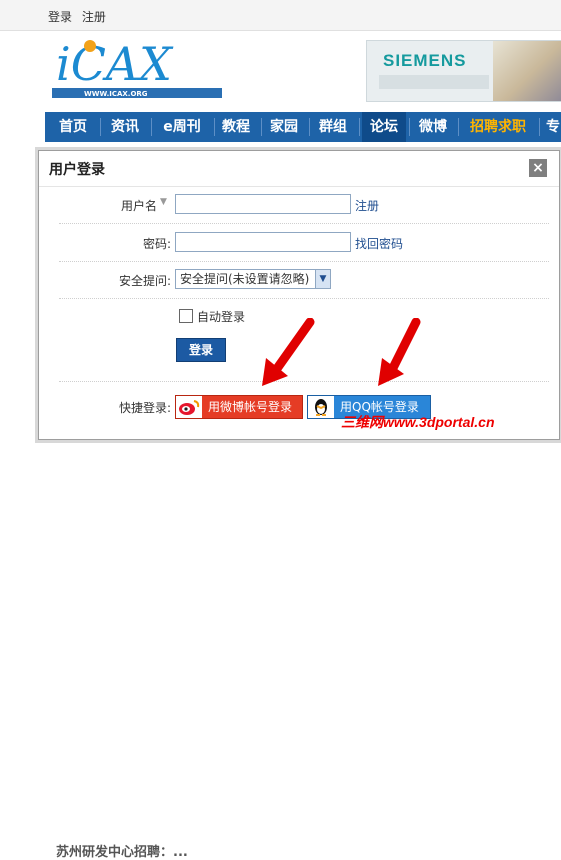  I want to click on register-link: 注册, so click(367, 205).